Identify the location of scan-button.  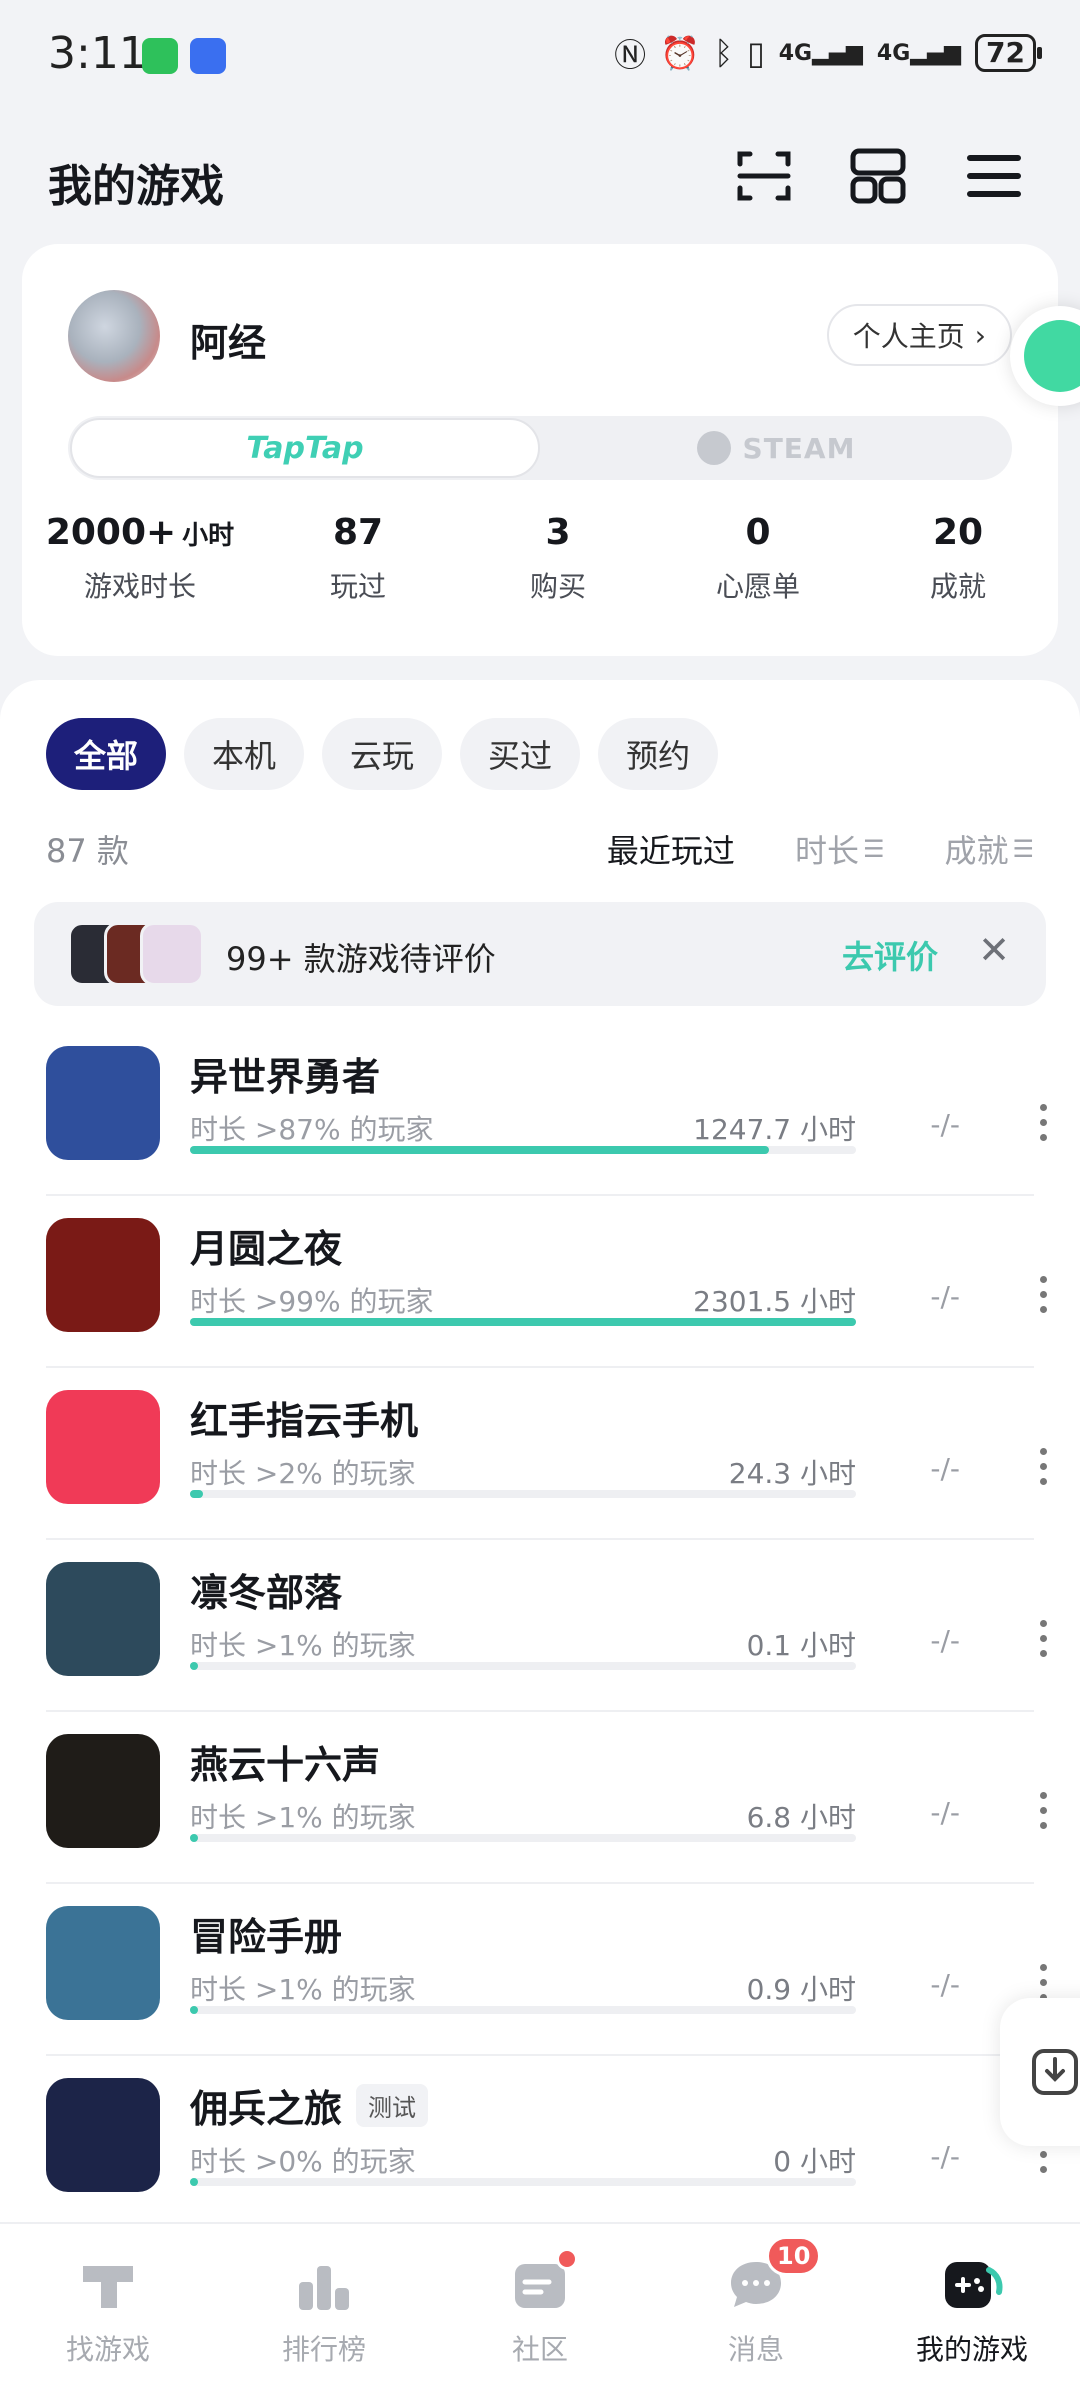
(764, 176).